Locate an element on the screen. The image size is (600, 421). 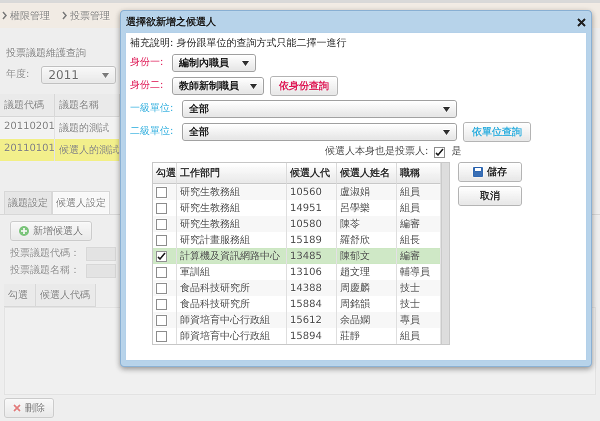
table-cell: 13485 is located at coordinates (312, 256).